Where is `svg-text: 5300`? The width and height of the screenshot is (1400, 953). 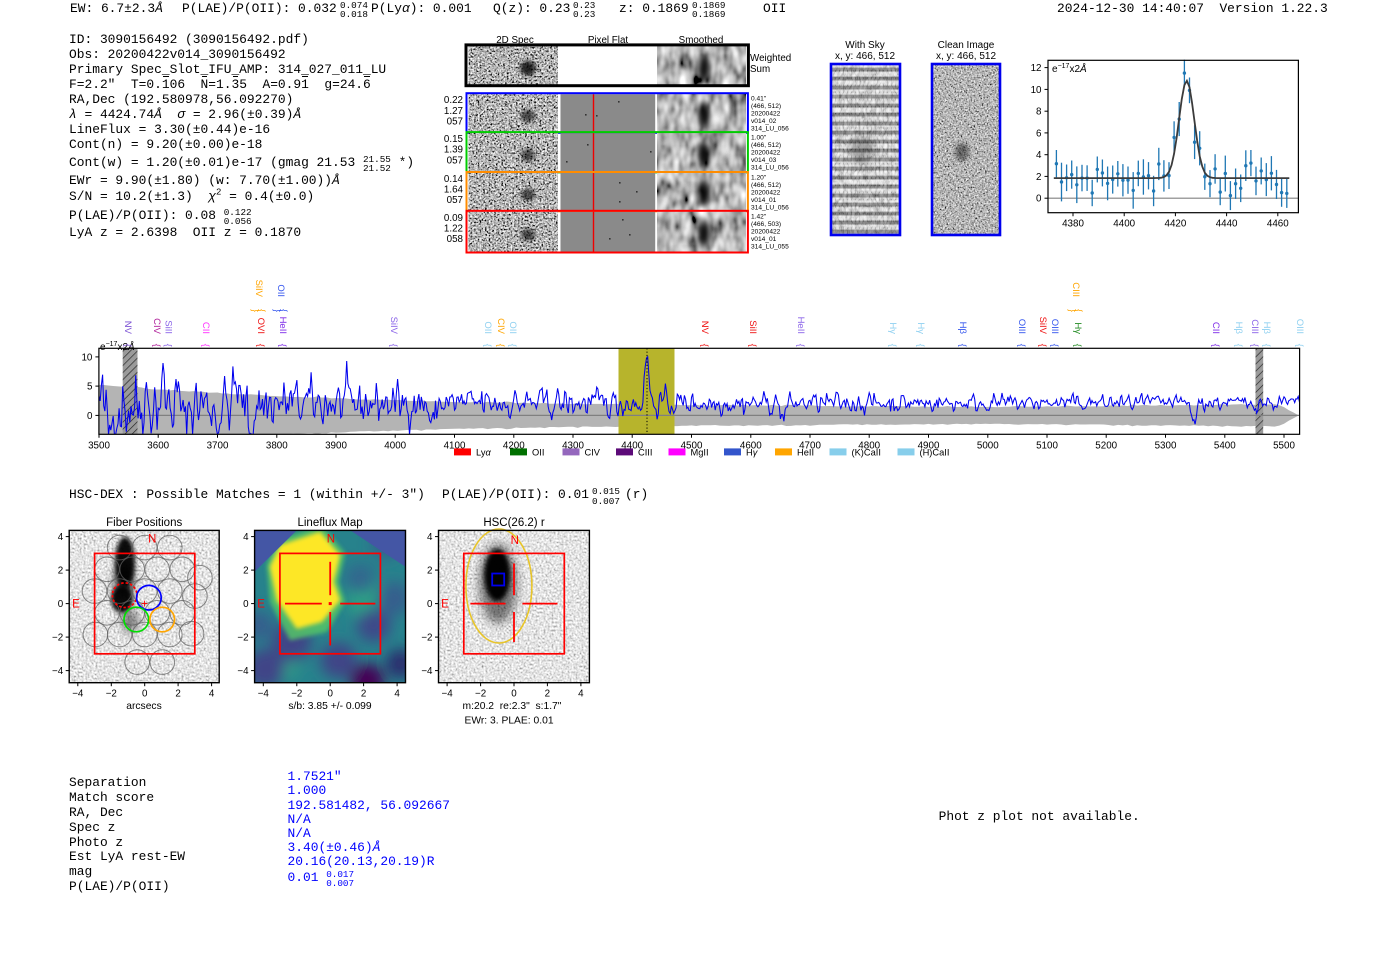 svg-text: 5300 is located at coordinates (1166, 445).